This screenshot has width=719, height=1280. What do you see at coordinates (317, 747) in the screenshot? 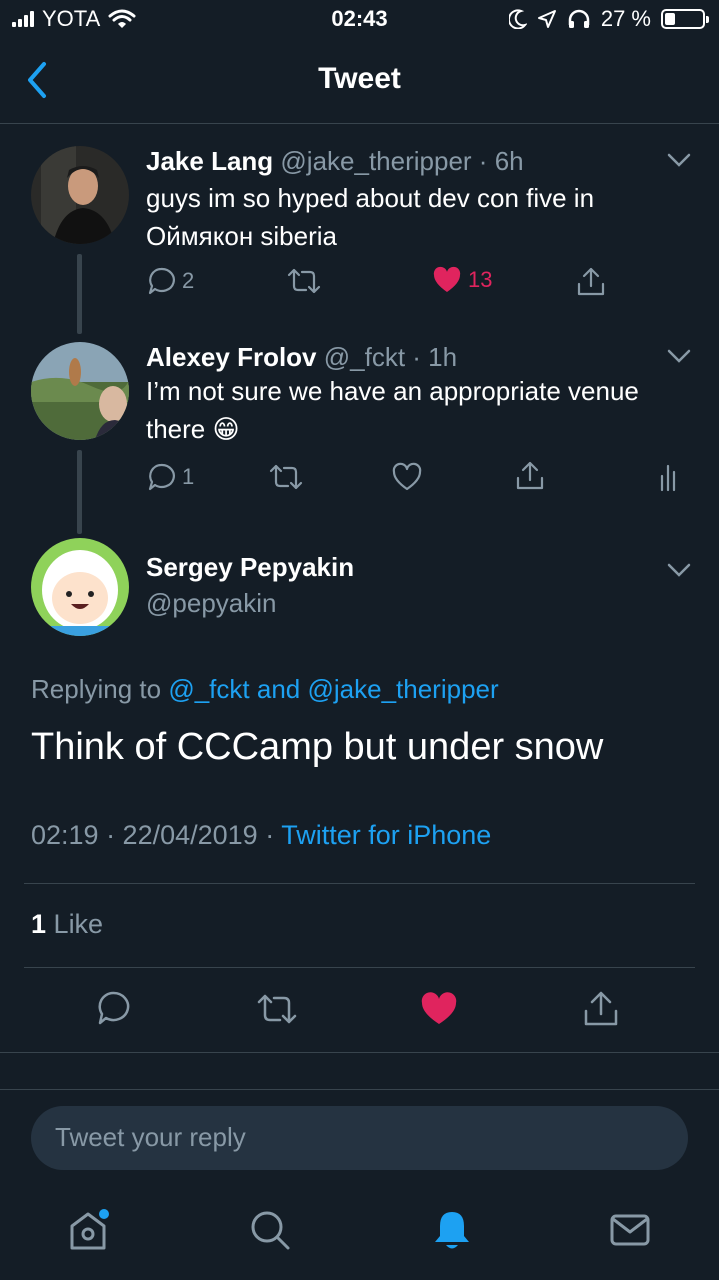
I see `main-tweet-text: Think of CCCamp but under snow` at bounding box center [317, 747].